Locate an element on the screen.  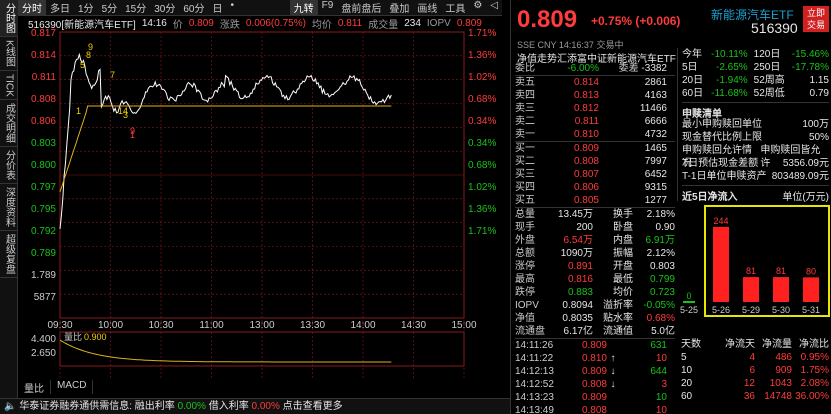
stat-label: 内盘 is located at coordinates (623, 240).